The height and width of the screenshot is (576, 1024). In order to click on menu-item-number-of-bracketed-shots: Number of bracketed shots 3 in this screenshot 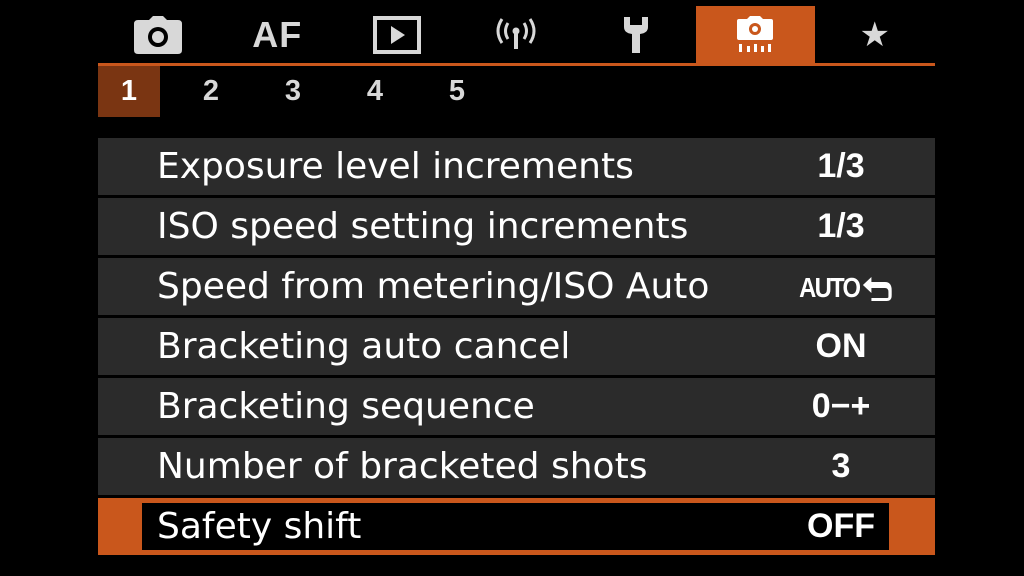, I will do `click(516, 466)`.